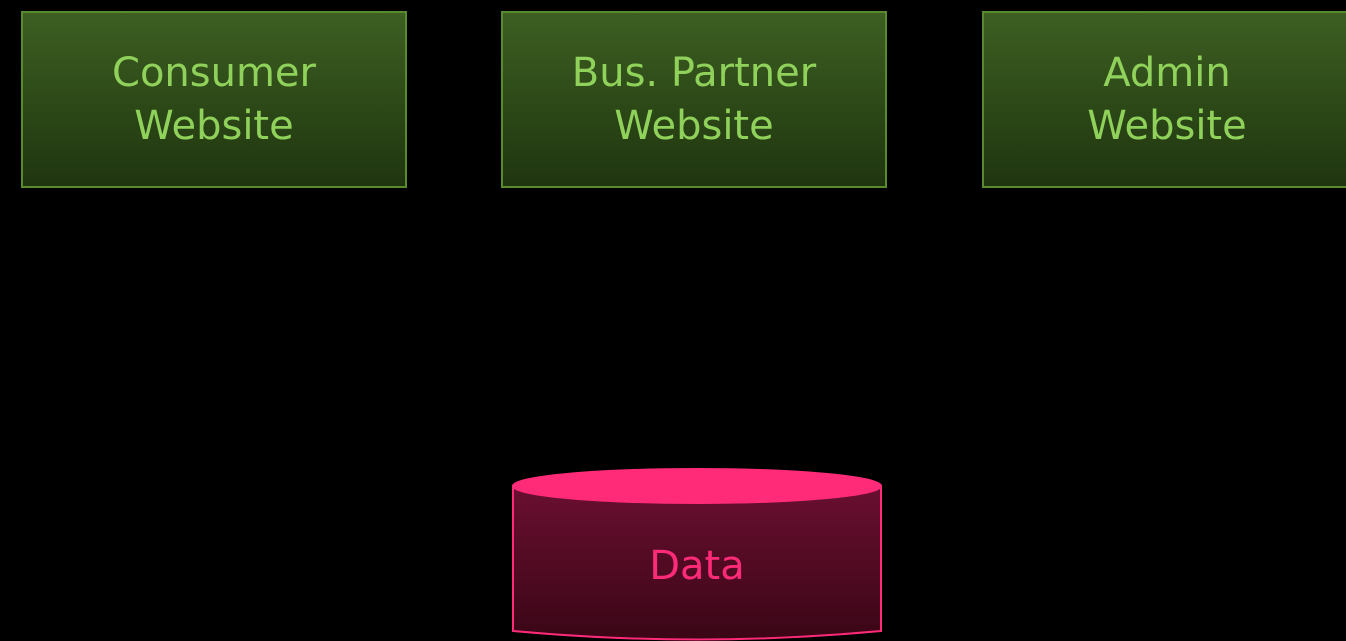 The height and width of the screenshot is (641, 1346). I want to click on database-label: Data, so click(697, 566).